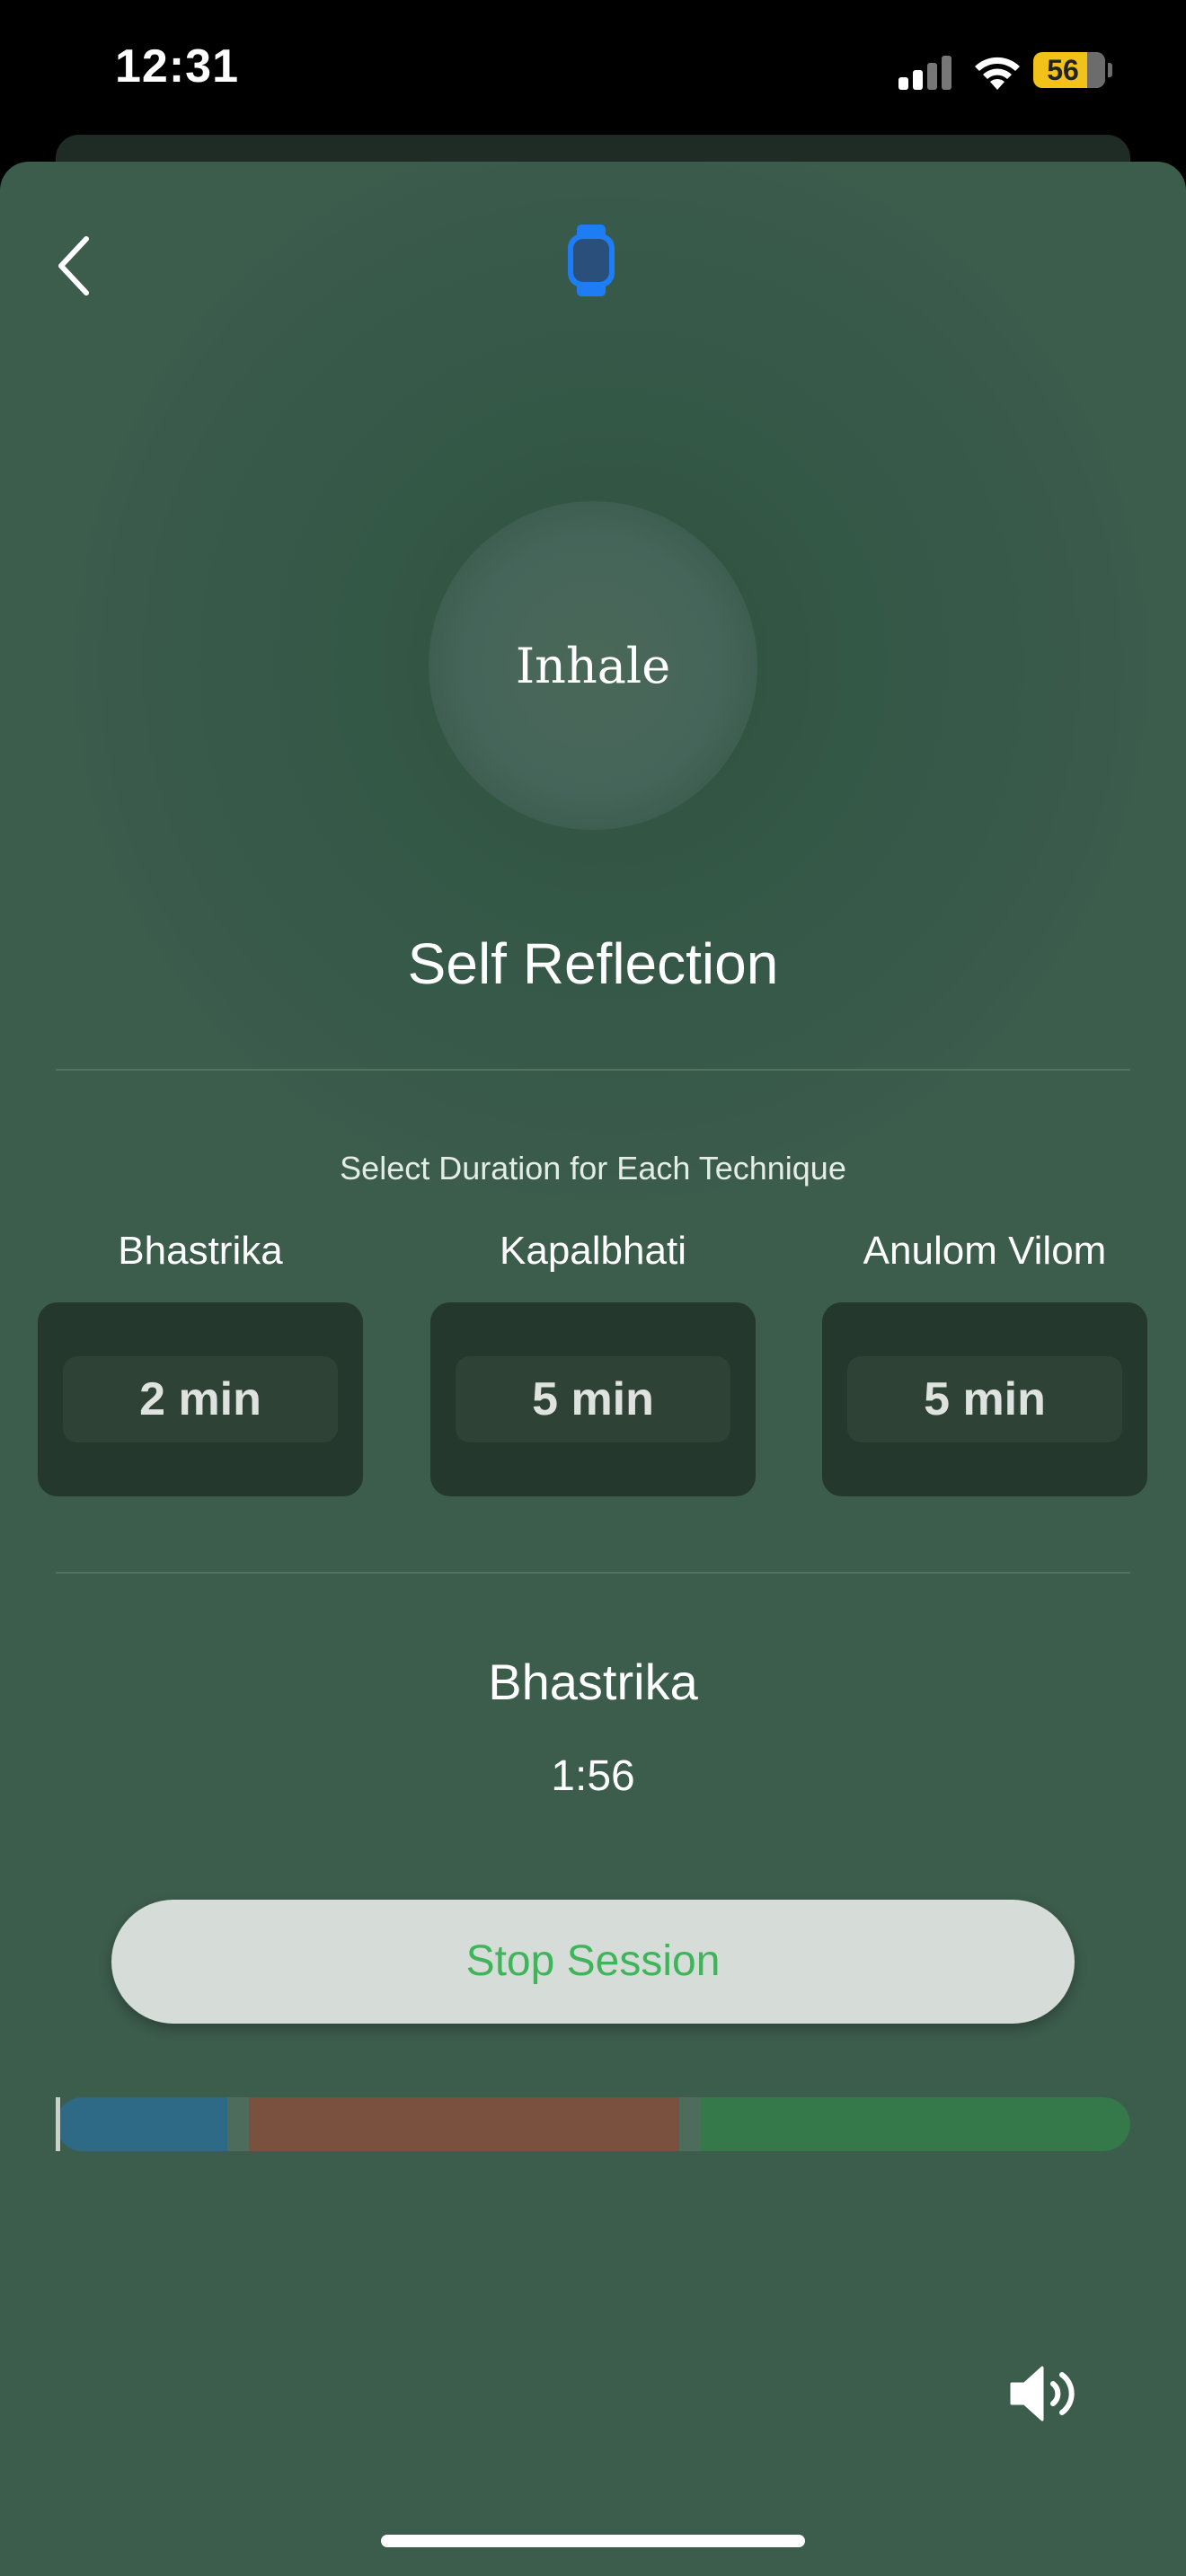 This screenshot has width=1186, height=2576. What do you see at coordinates (200, 1251) in the screenshot?
I see `technique-label-bhastrika: Bhastrika` at bounding box center [200, 1251].